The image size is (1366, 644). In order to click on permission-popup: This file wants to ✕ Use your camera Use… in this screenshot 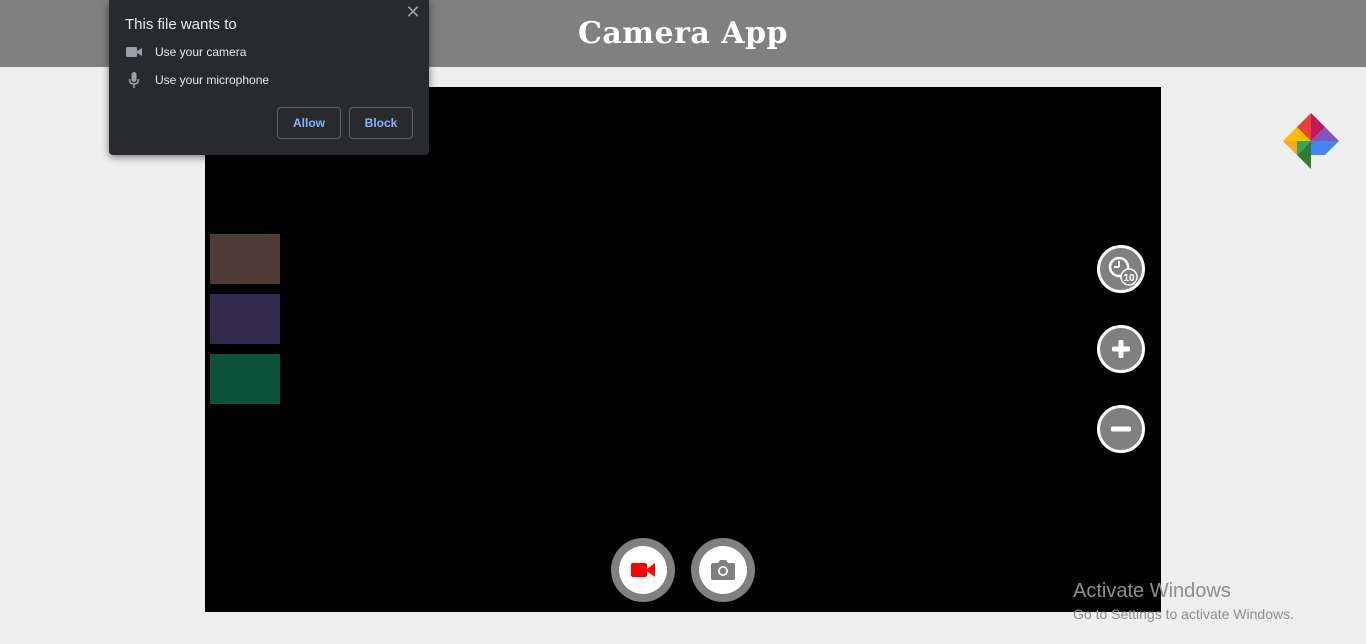, I will do `click(269, 77)`.